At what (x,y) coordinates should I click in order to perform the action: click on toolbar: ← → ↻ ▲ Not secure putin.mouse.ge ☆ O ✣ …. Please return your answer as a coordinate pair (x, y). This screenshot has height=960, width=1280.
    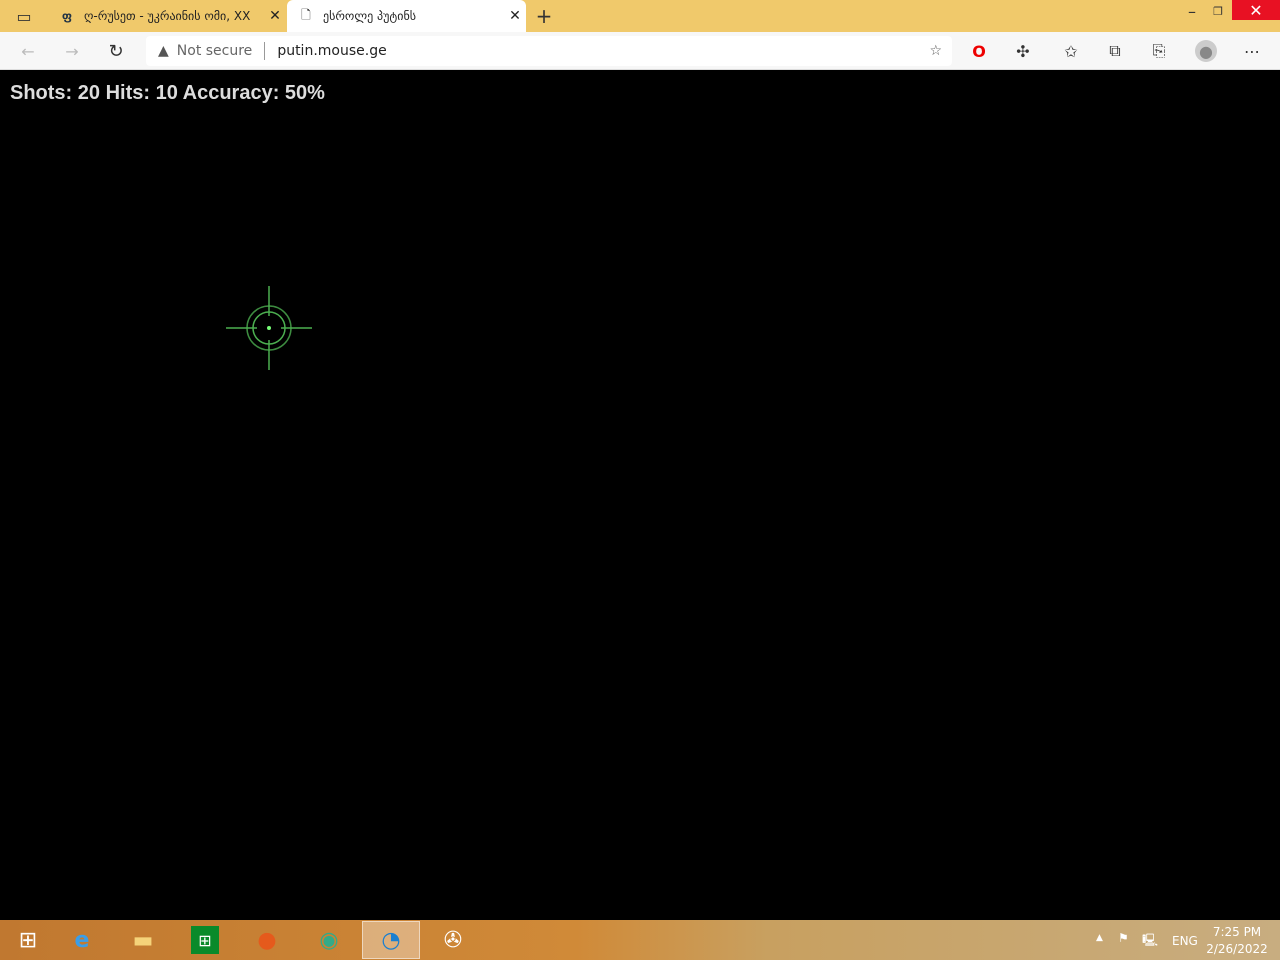
    Looking at the image, I should click on (640, 51).